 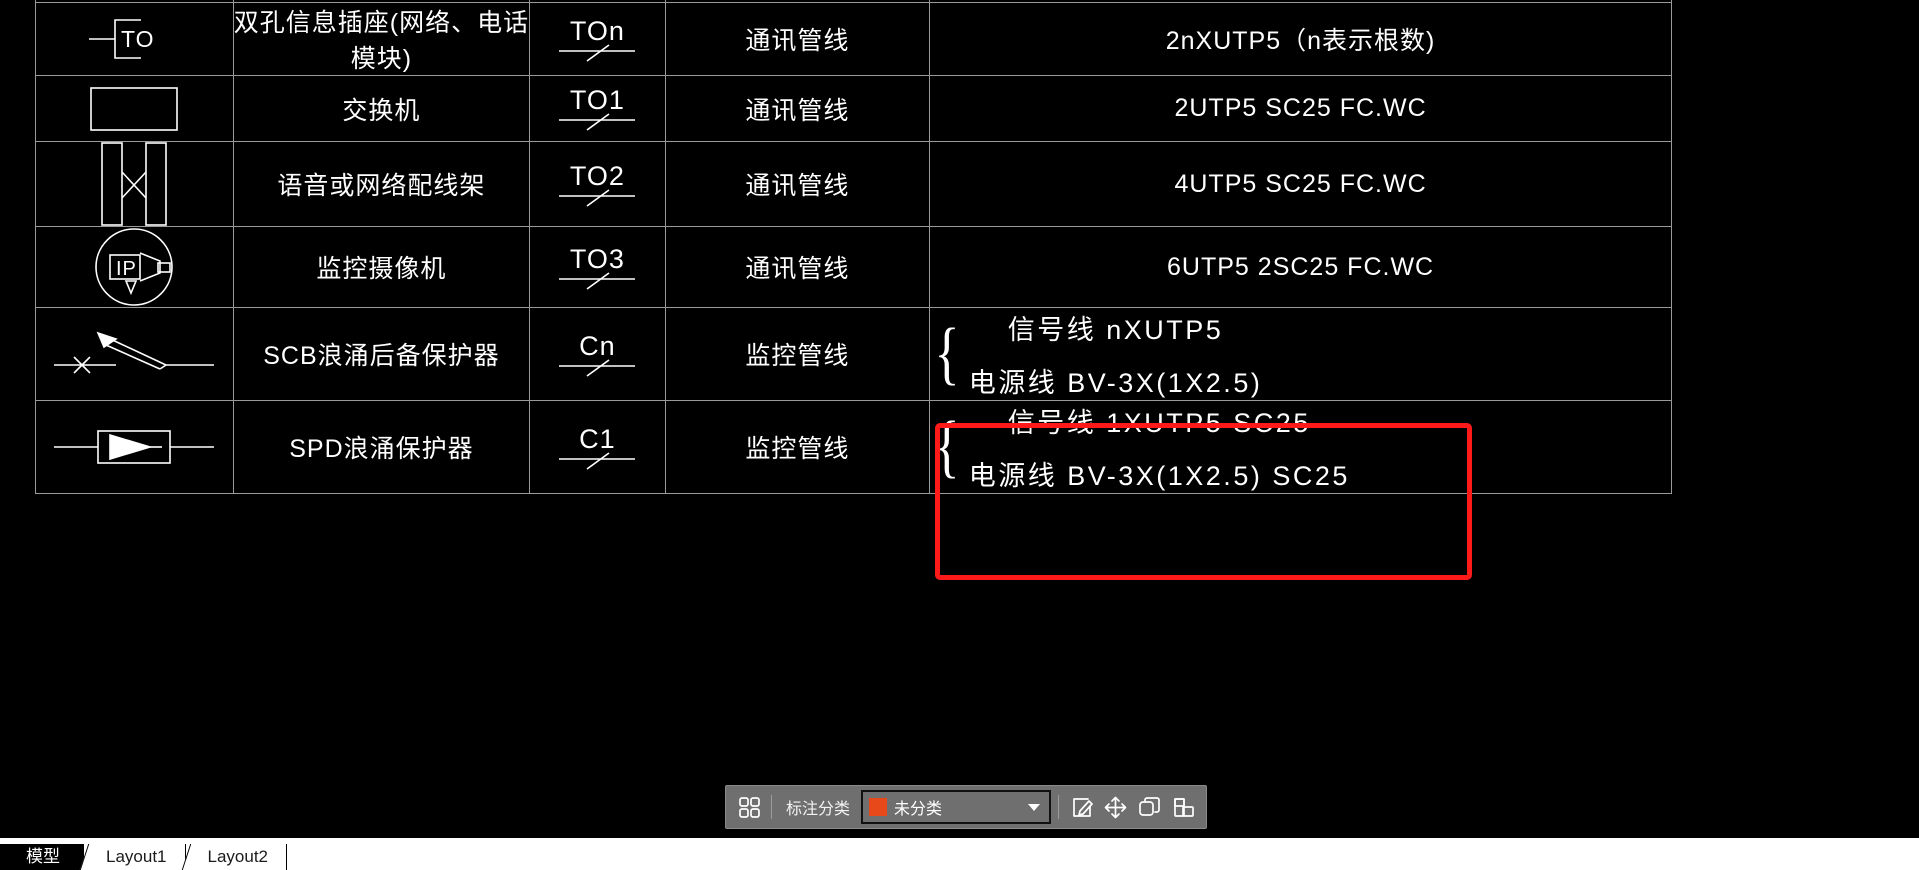 I want to click on table-row: IP 监控摄像机 TO3 通讯管线 6UTP5 2SC25 FC.WC, so click(x=853, y=267).